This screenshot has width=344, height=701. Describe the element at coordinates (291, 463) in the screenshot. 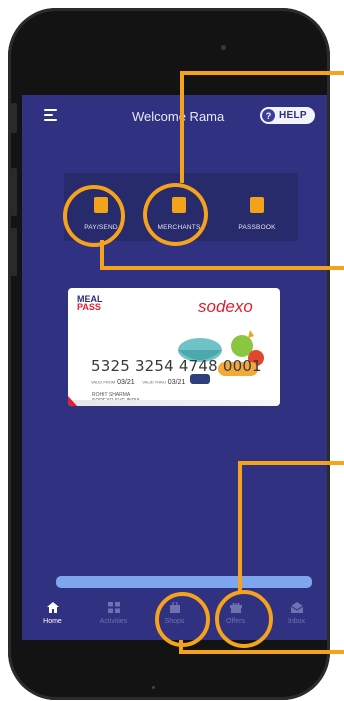

I see `annotation-frame-offers` at that location.